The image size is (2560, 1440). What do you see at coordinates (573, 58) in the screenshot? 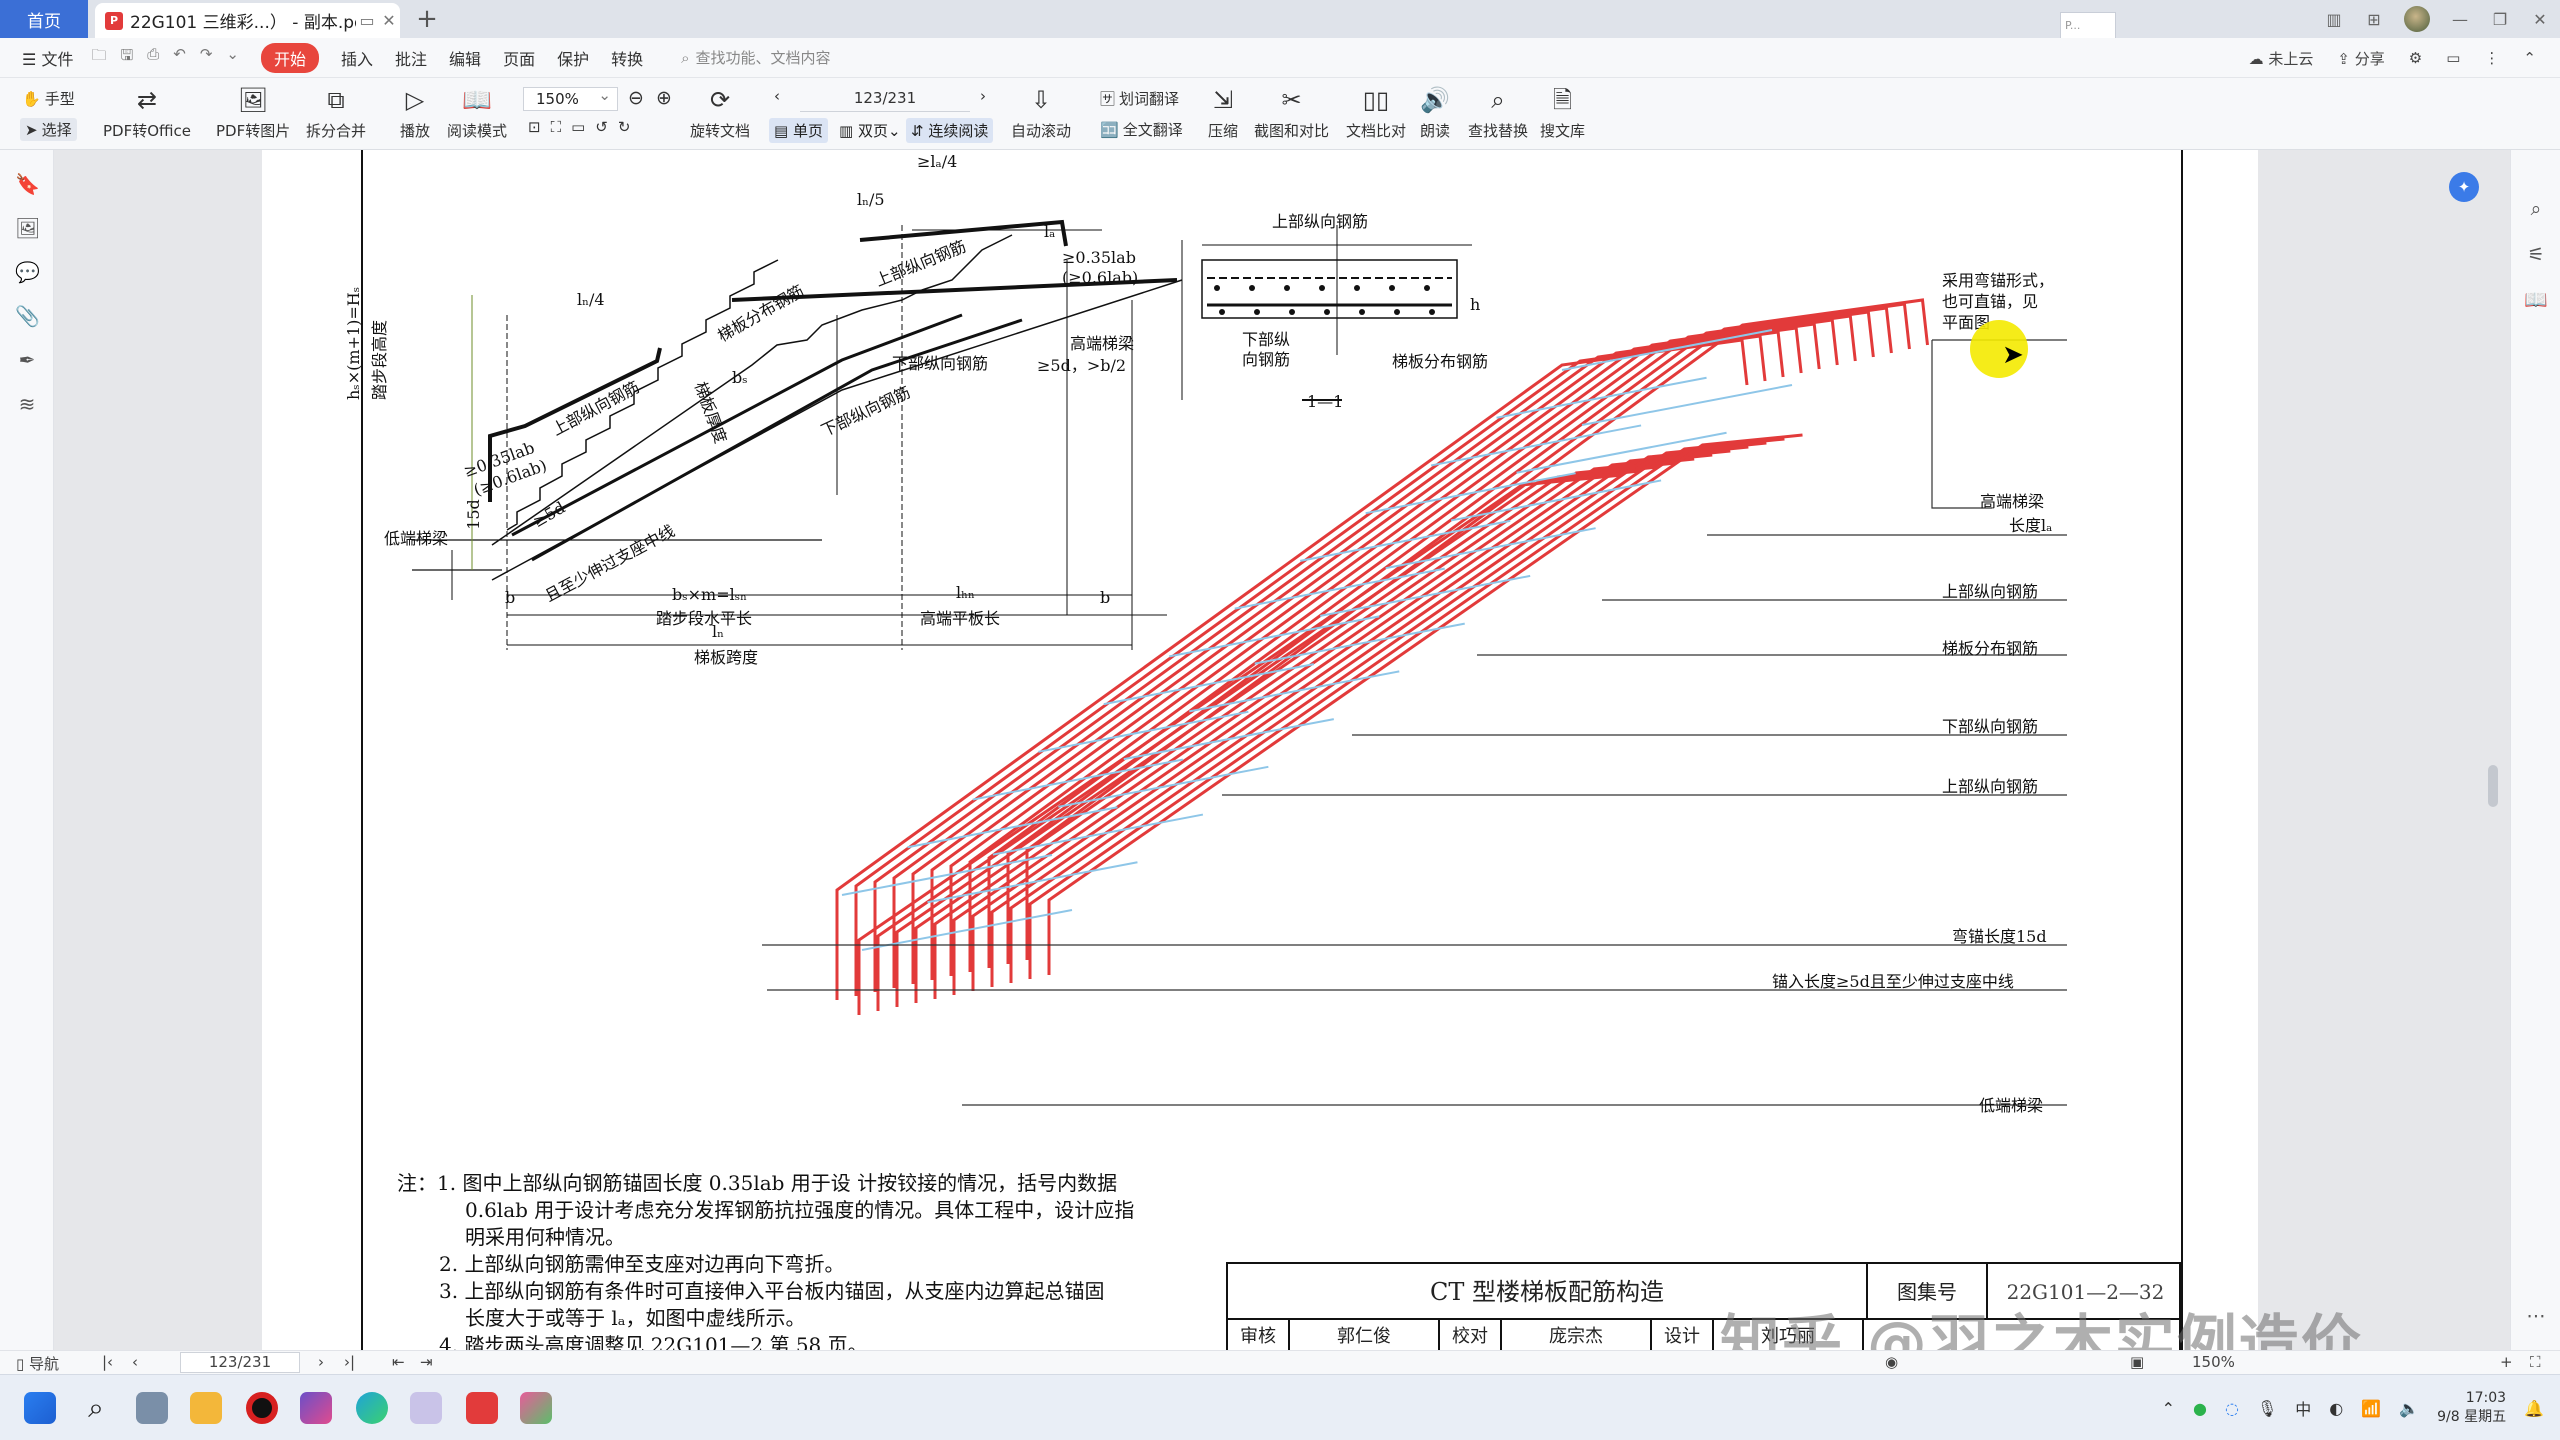
I see `menu-protect: 保护` at bounding box center [573, 58].